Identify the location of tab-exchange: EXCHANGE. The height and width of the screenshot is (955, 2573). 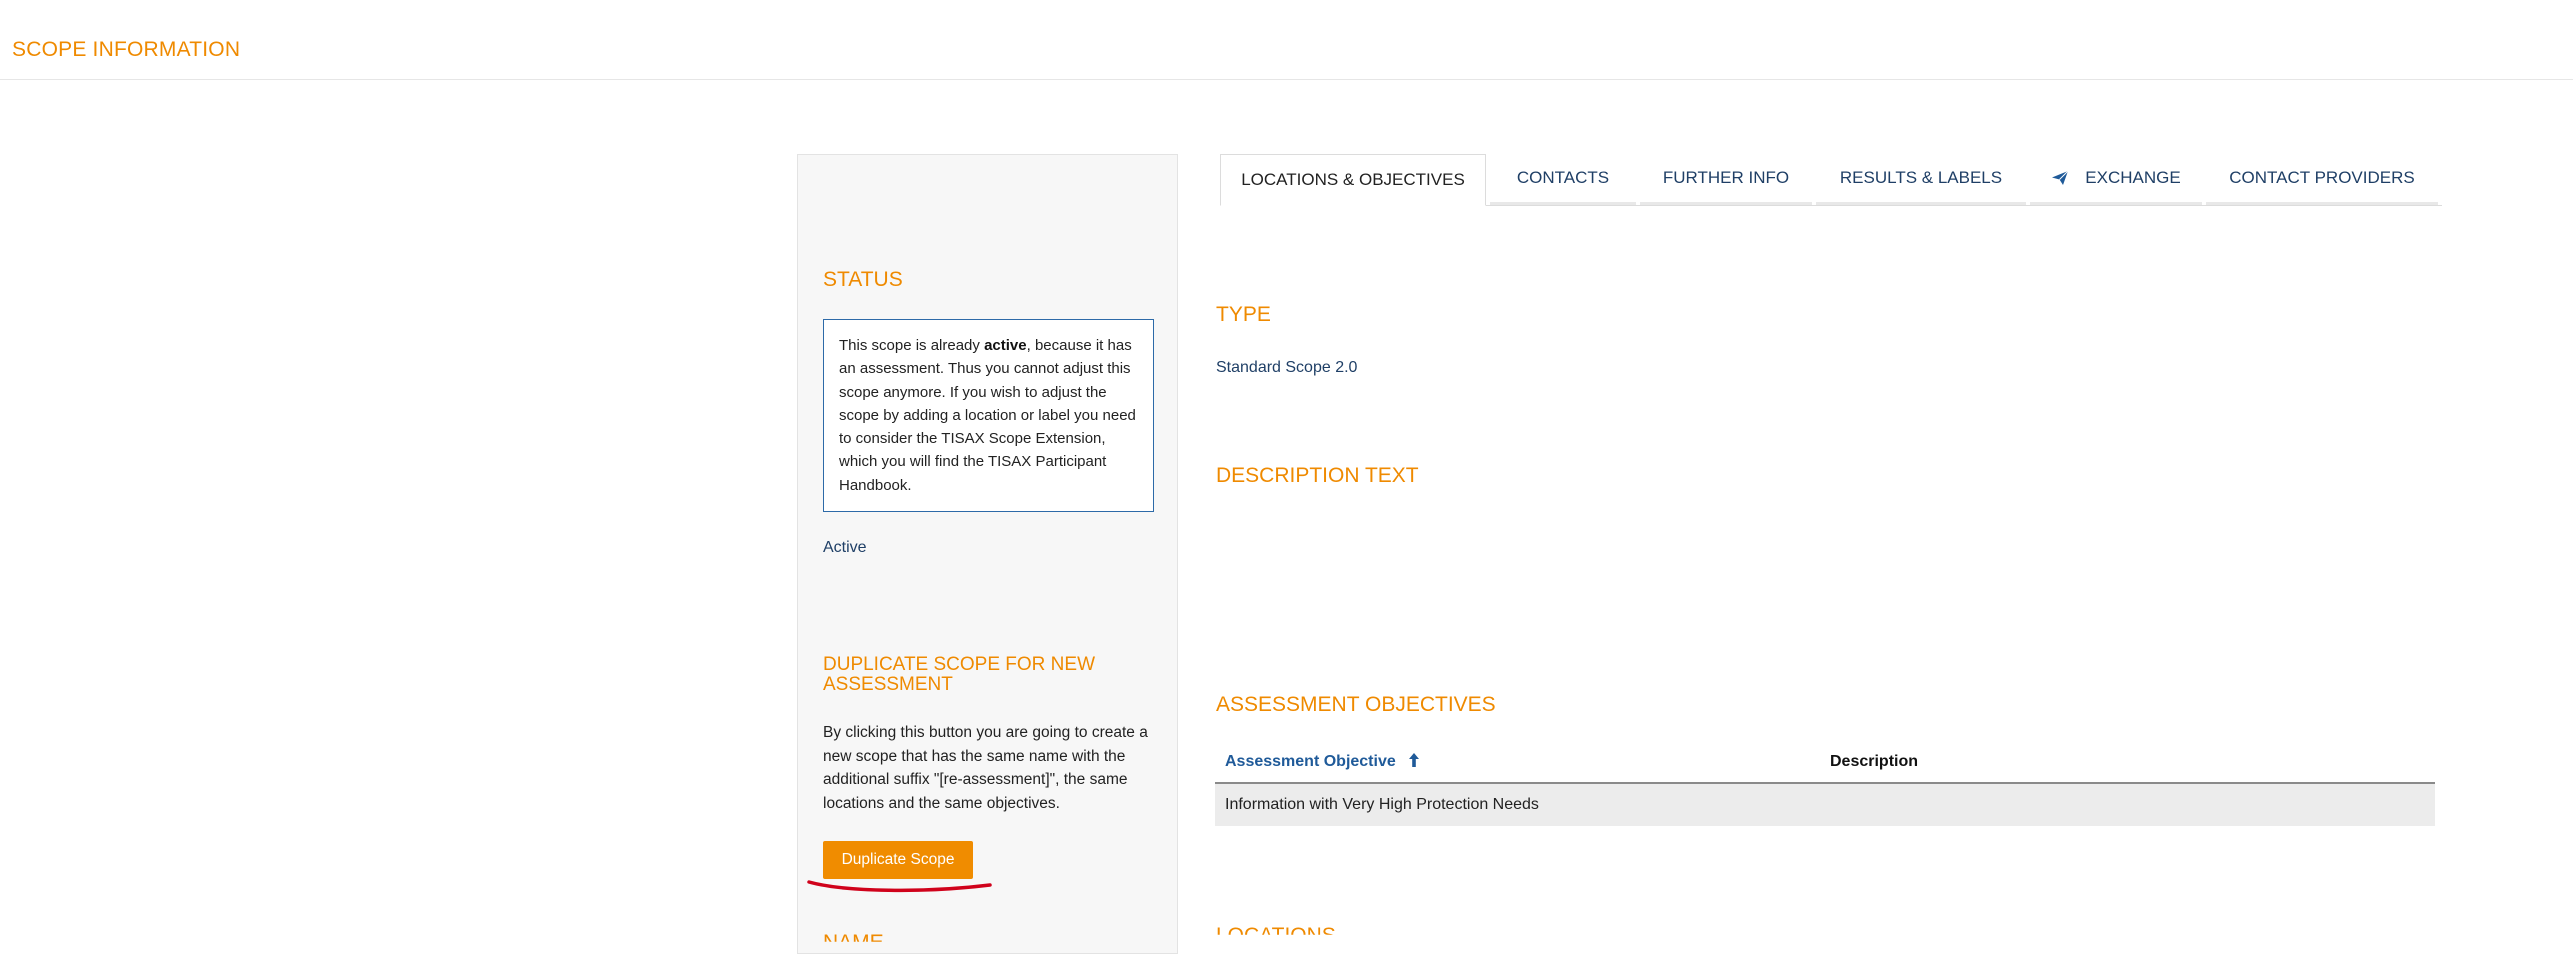
(2116, 179).